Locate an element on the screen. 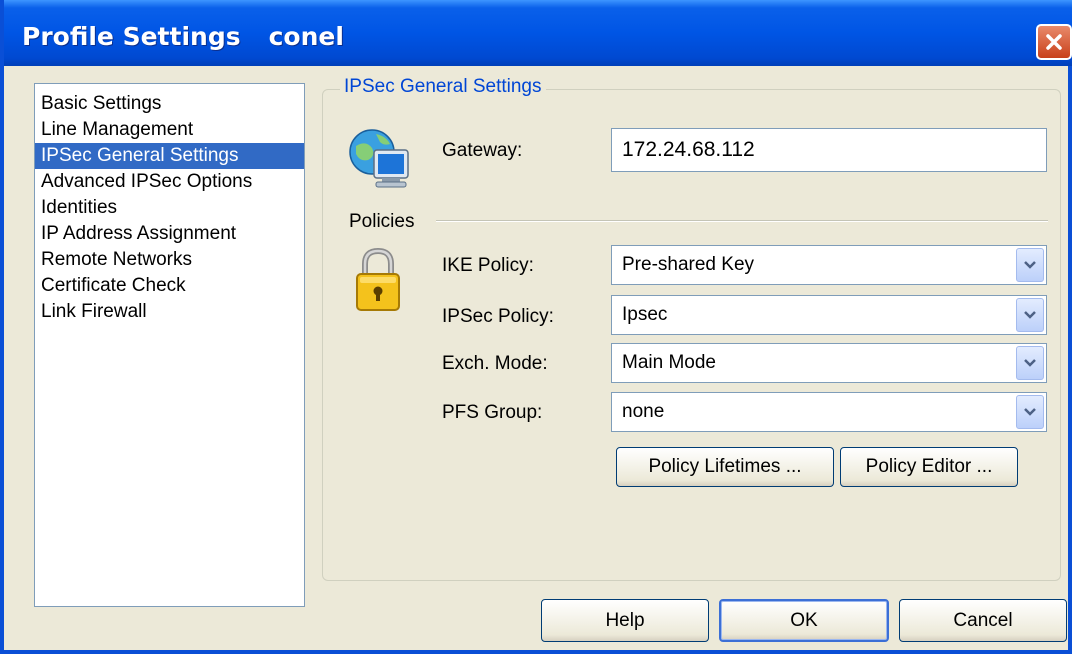  cancel-button: Cancel is located at coordinates (983, 620).